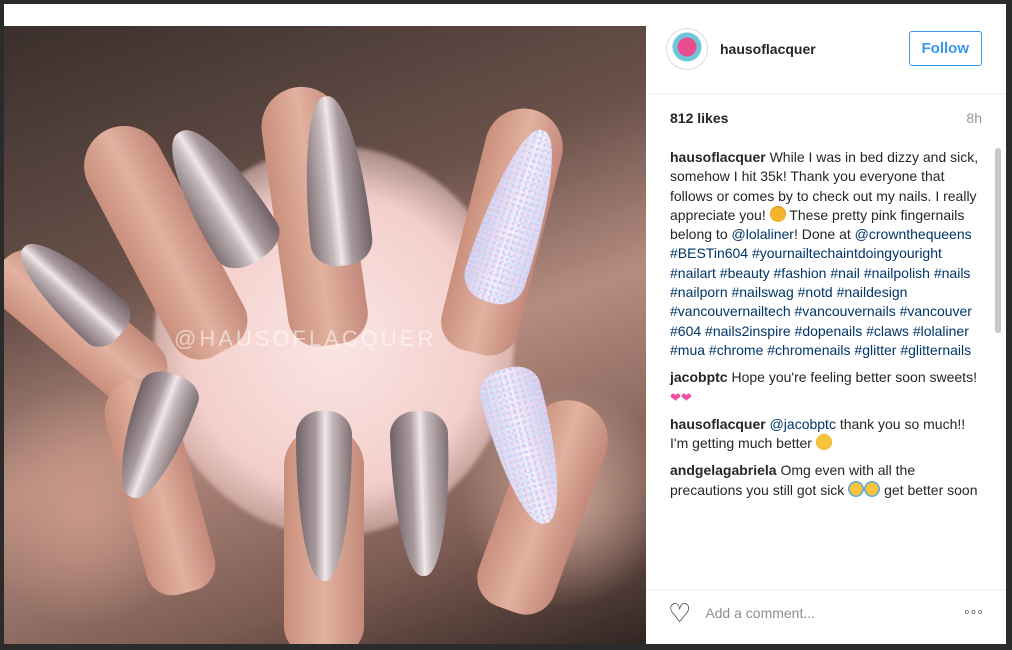  Describe the element at coordinates (305, 338) in the screenshot. I see `photo-watermark: @HAUSOFLACQUER` at that location.